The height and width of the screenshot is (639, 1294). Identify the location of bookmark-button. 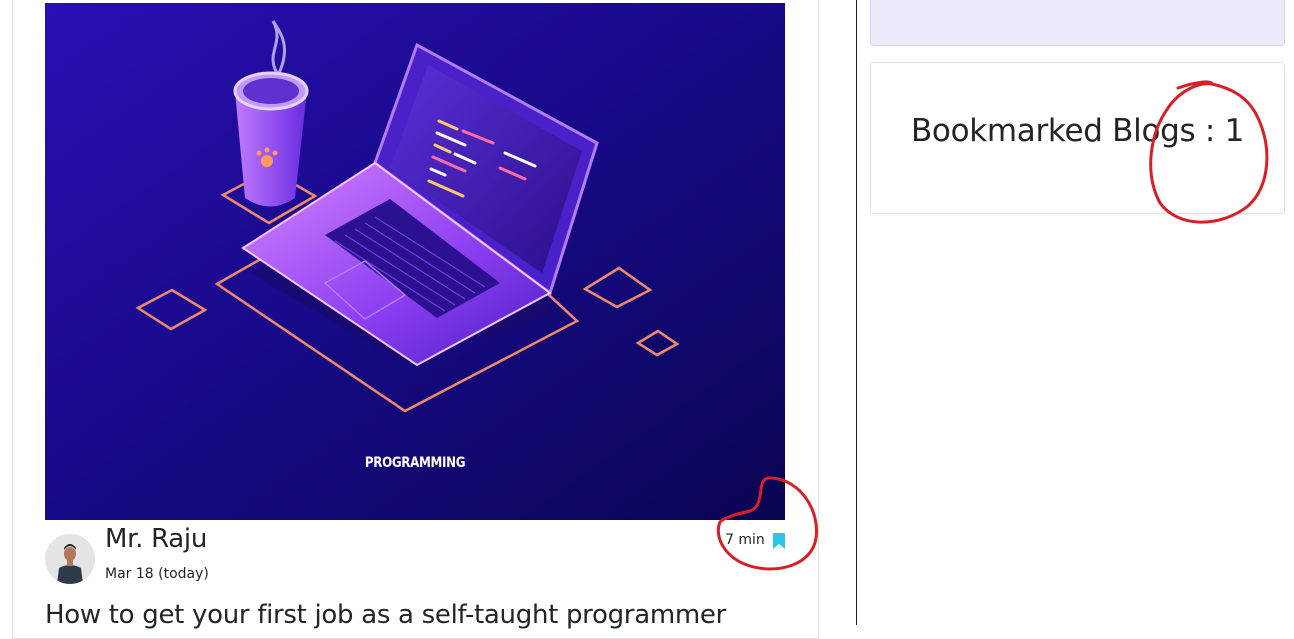
(779, 541).